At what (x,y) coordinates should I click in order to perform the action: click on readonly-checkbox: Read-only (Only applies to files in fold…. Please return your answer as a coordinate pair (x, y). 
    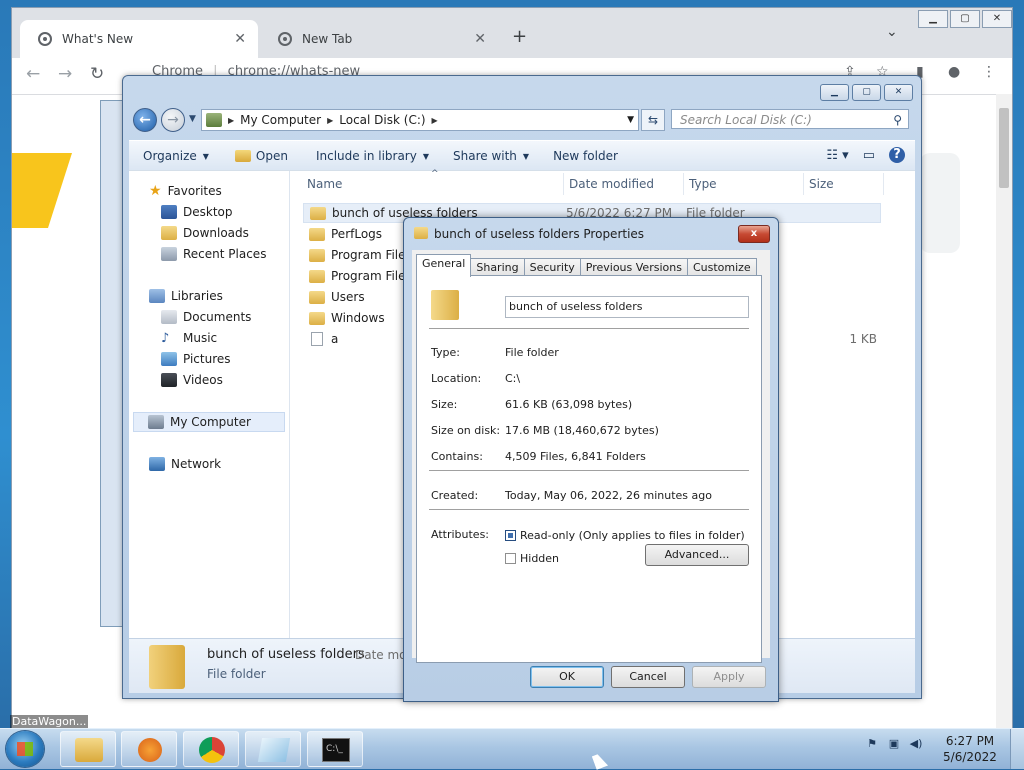
    Looking at the image, I should click on (625, 535).